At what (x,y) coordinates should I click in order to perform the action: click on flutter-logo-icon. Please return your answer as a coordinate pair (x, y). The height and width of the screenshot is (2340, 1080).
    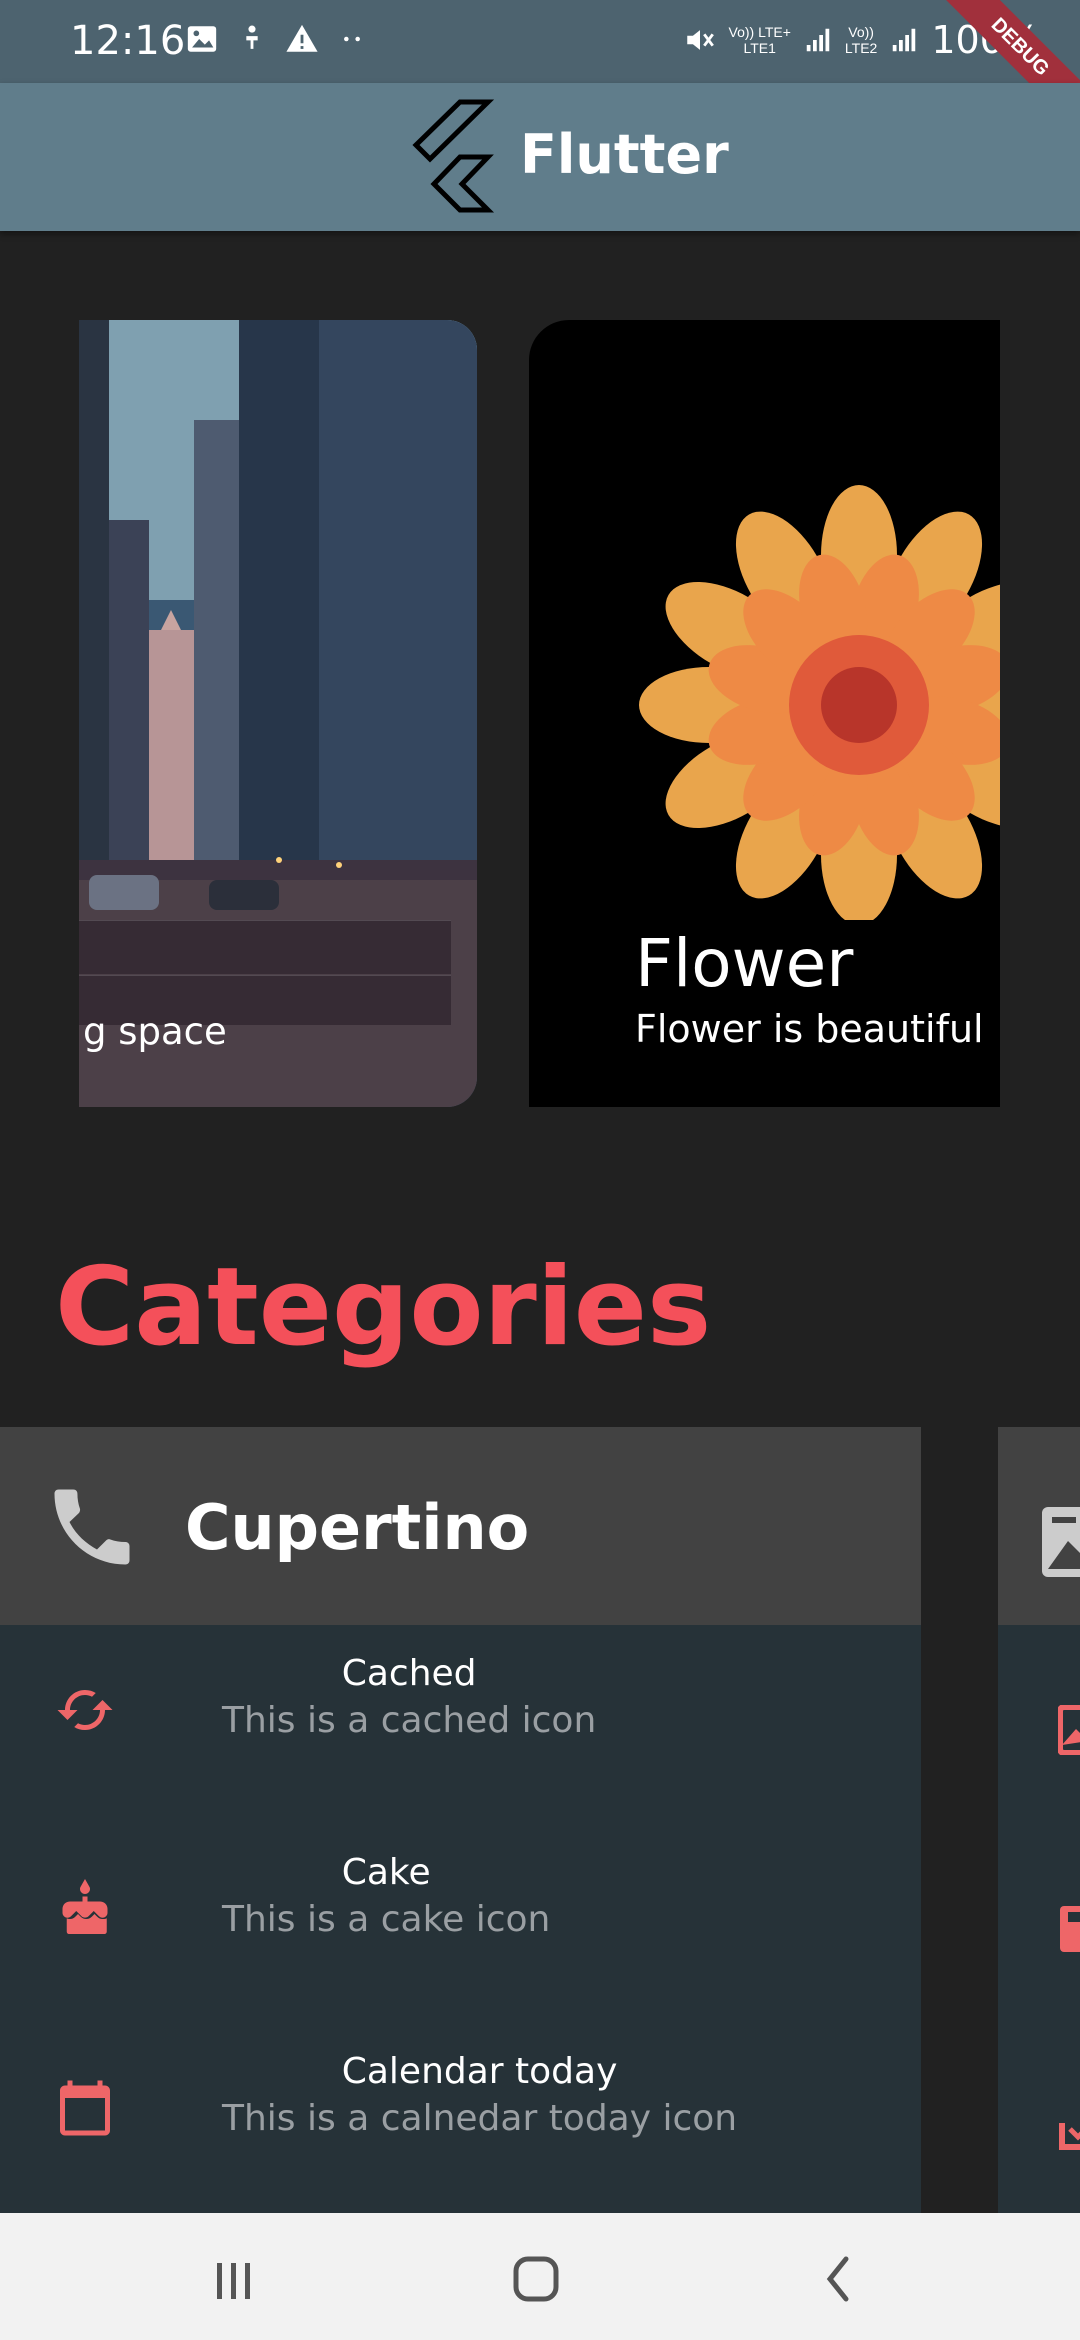
    Looking at the image, I should click on (453, 156).